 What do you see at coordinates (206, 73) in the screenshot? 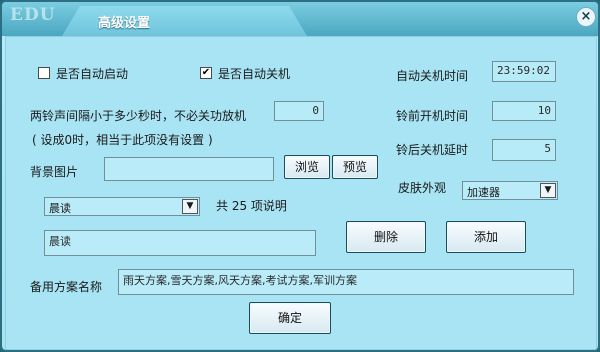
I see `auto-shutdown-checkbox: ✔` at bounding box center [206, 73].